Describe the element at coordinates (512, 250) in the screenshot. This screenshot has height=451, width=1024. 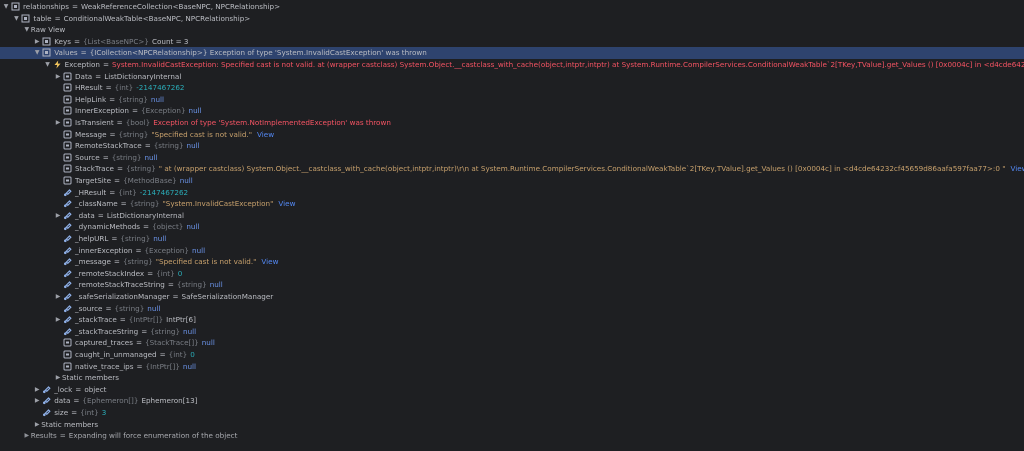
I see `tree-row-innerexception: ▶_innerException={Exception}null` at that location.